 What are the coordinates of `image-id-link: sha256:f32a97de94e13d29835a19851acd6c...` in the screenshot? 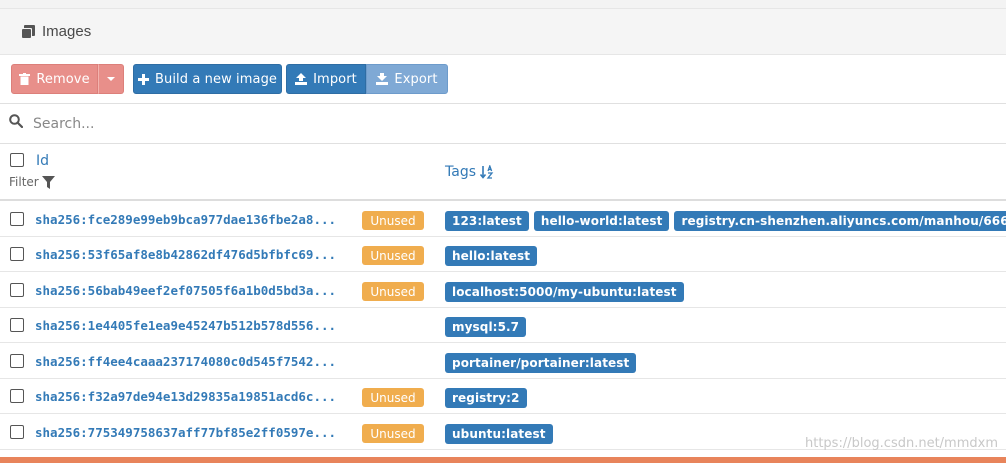 It's located at (185, 396).